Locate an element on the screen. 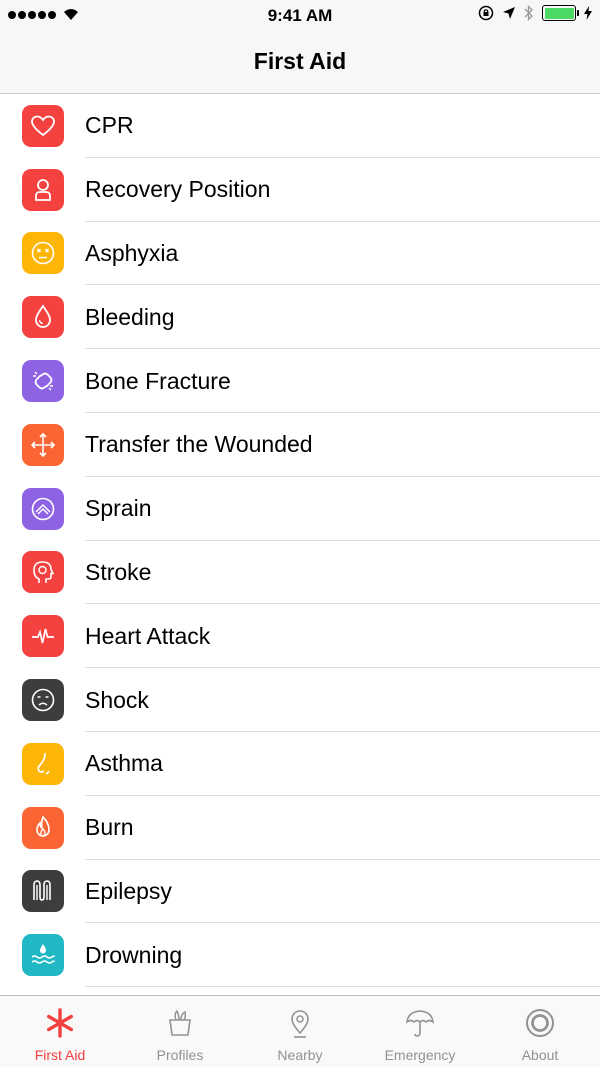 Image resolution: width=600 pixels, height=1067 pixels. list-item-transfer-the-wounded: Transfer the Wounded is located at coordinates (300, 445).